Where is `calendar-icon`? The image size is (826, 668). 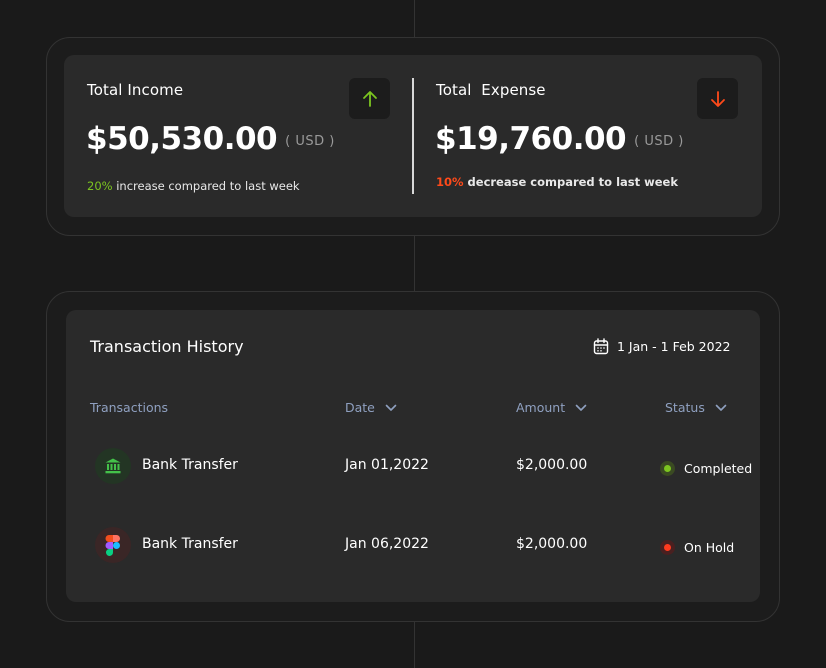
calendar-icon is located at coordinates (601, 346).